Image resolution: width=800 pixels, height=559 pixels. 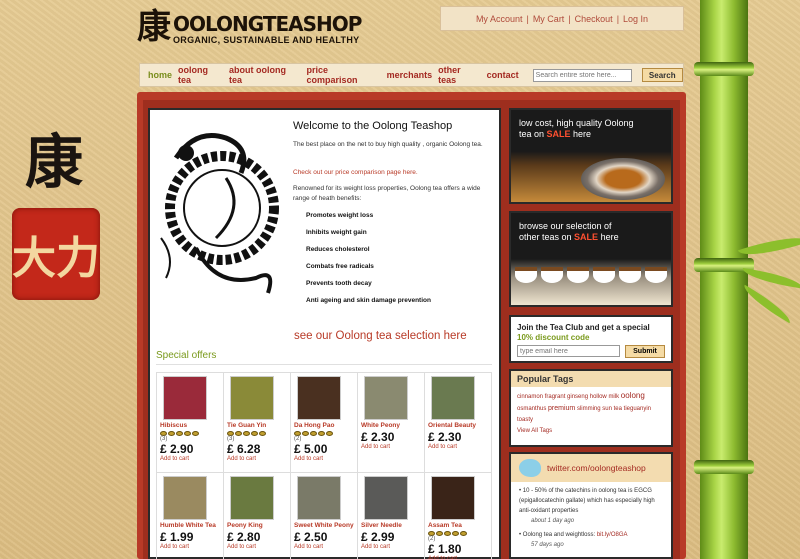 I want to click on product-card: Oriental Beauty £ 2.30 Add to cart, so click(x=458, y=423).